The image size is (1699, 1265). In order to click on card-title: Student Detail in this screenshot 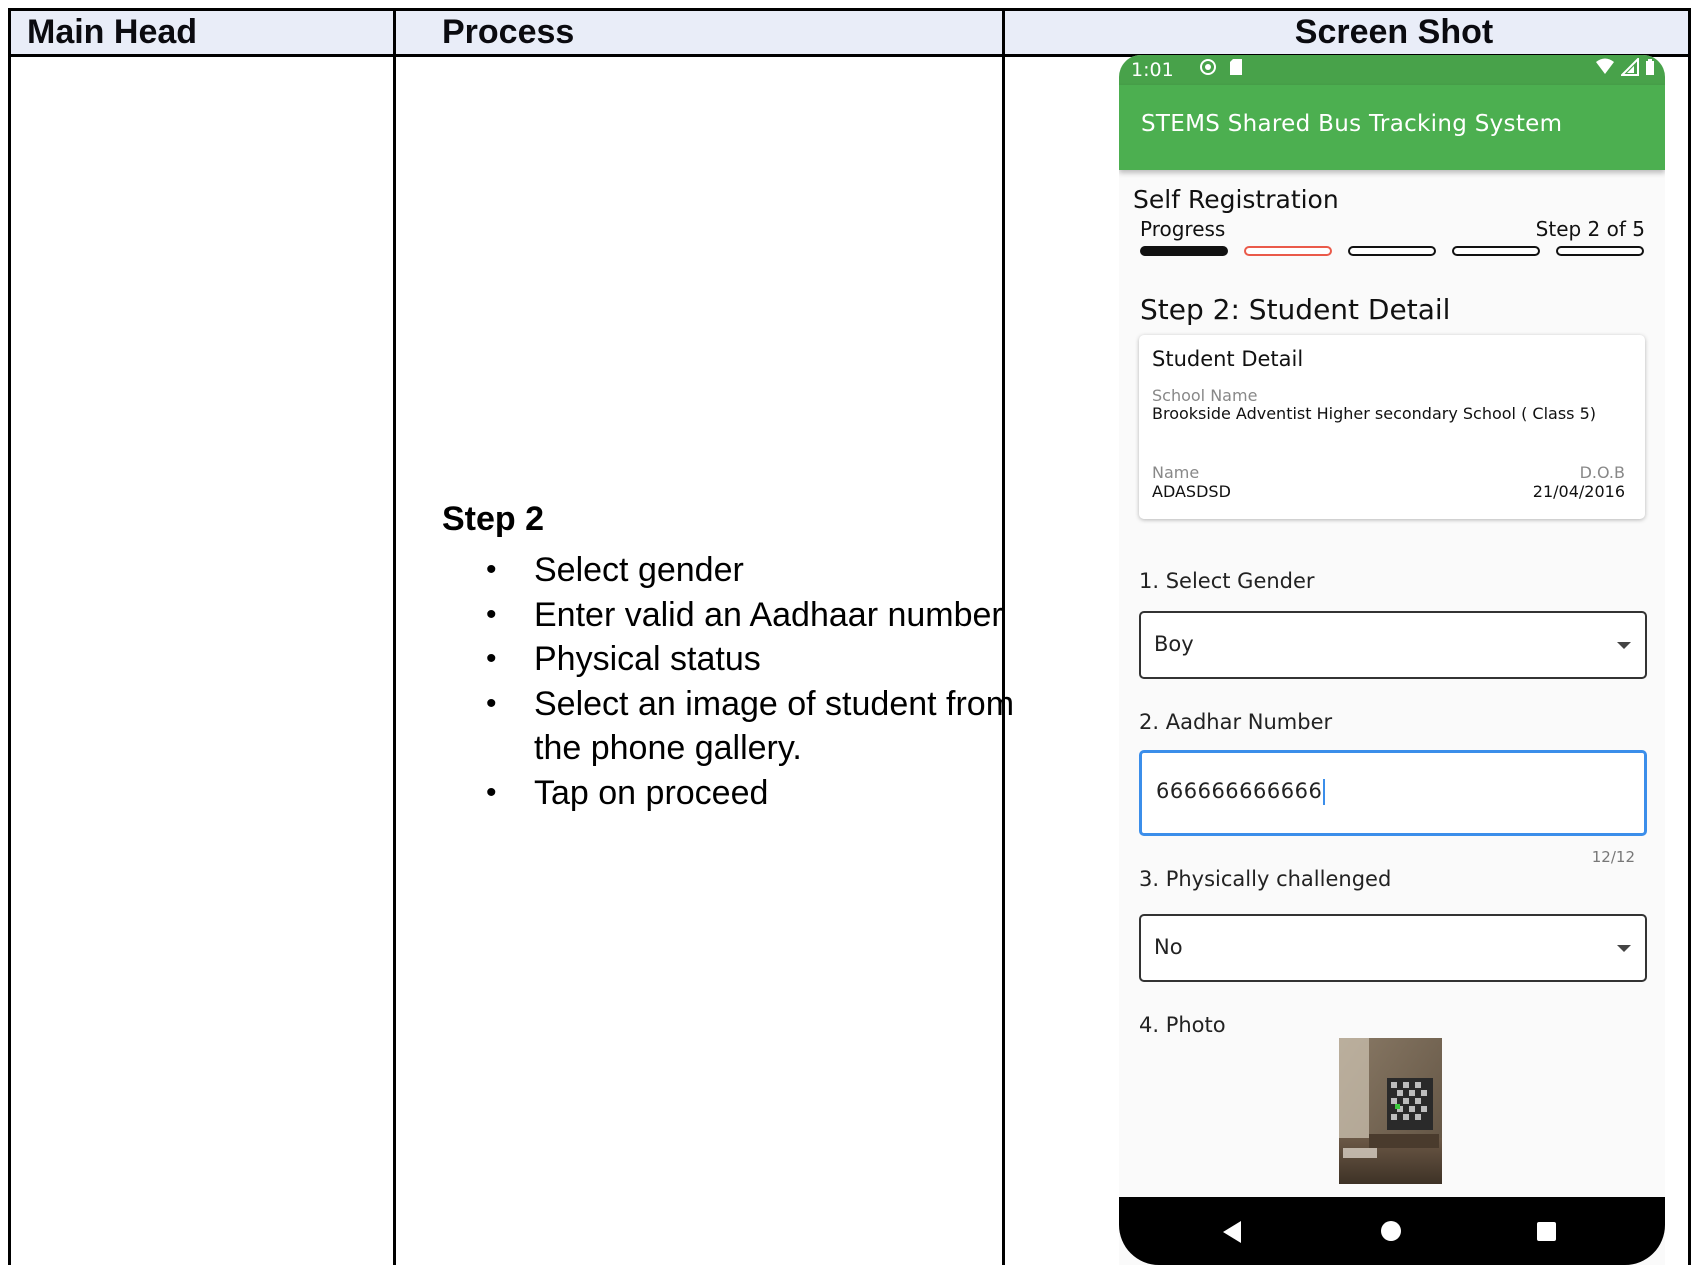, I will do `click(1228, 359)`.